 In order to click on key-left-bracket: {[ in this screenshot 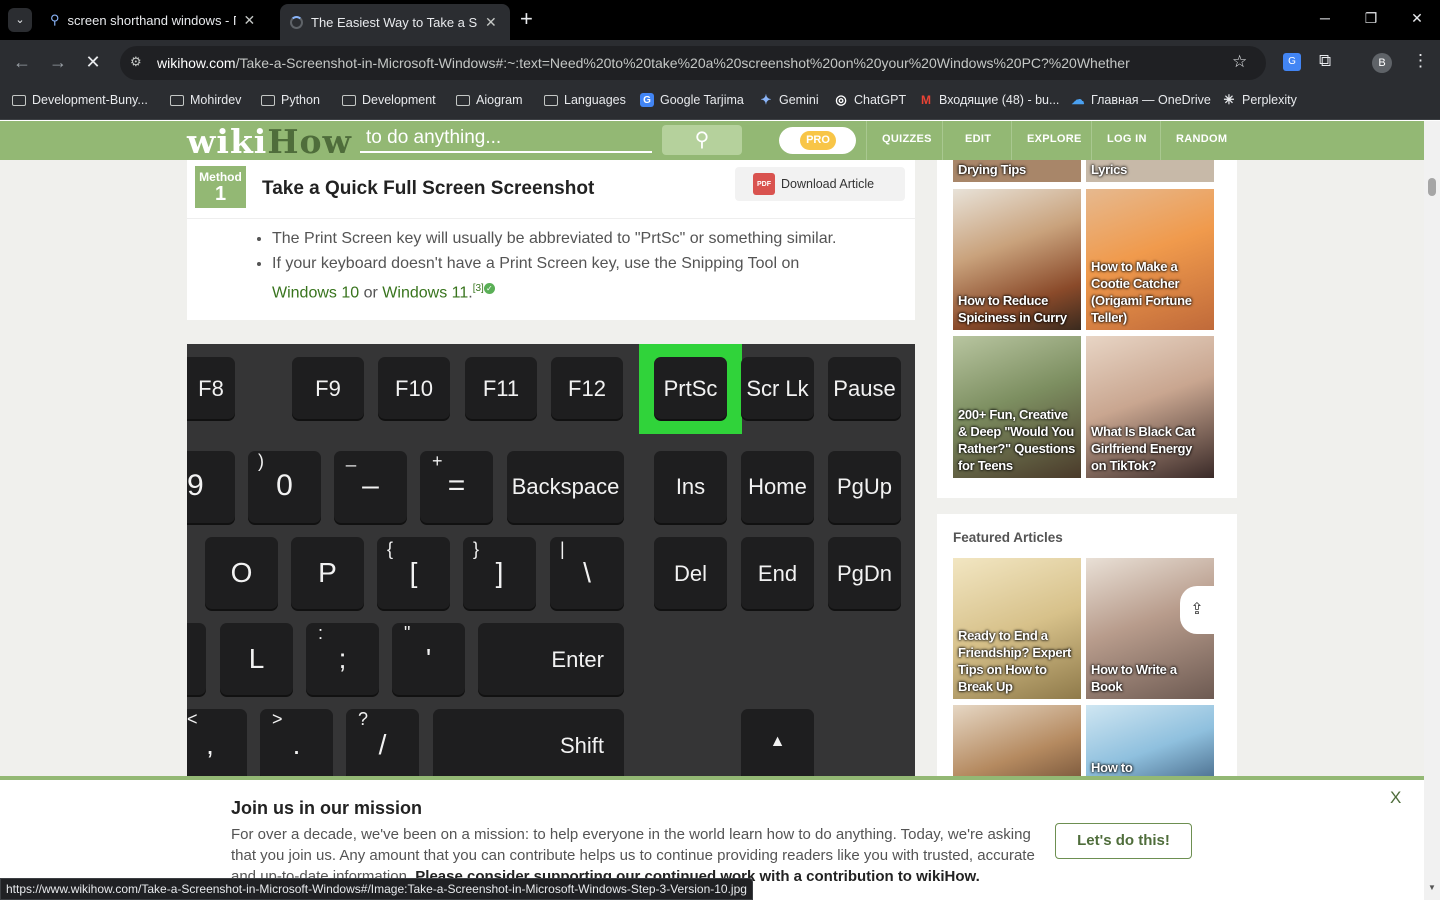, I will do `click(413, 573)`.